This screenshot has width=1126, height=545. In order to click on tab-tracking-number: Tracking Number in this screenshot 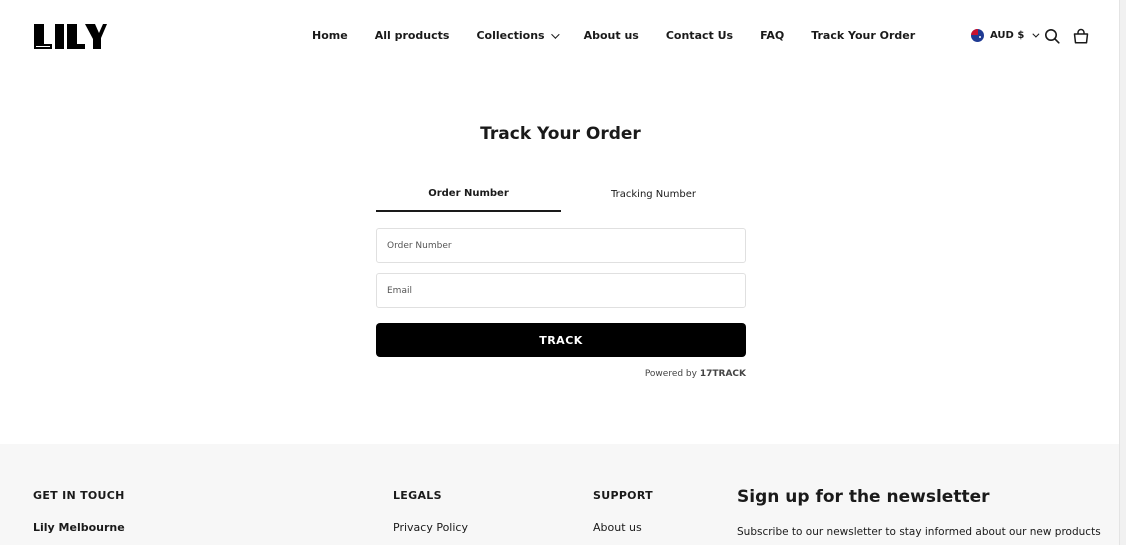, I will do `click(653, 195)`.